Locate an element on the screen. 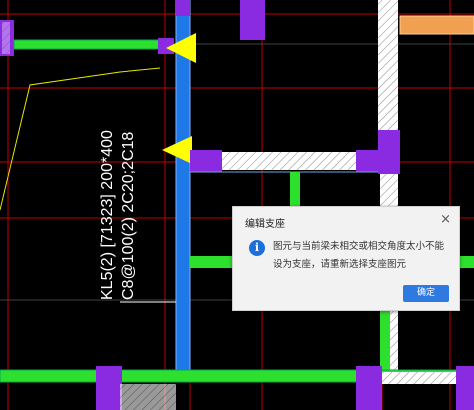 Image resolution: width=474 pixels, height=410 pixels. beam-label-line1: KL5(2) [71323] 200*400 is located at coordinates (108, 215).